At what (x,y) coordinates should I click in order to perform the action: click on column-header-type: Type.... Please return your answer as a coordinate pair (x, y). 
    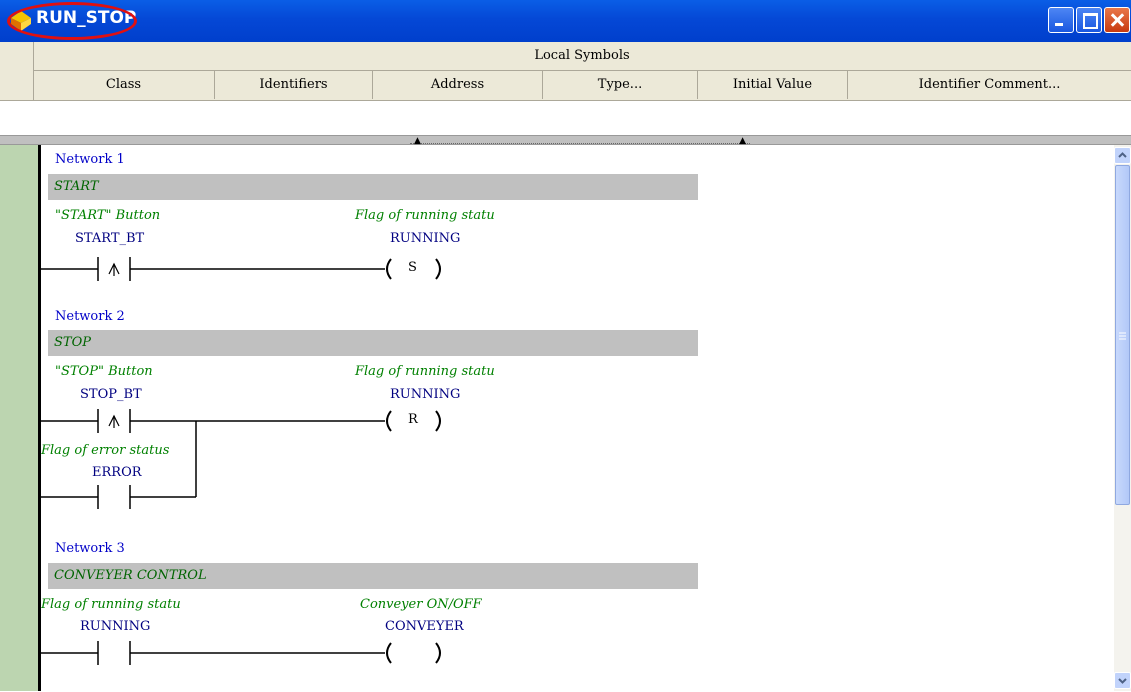
    Looking at the image, I should click on (620, 85).